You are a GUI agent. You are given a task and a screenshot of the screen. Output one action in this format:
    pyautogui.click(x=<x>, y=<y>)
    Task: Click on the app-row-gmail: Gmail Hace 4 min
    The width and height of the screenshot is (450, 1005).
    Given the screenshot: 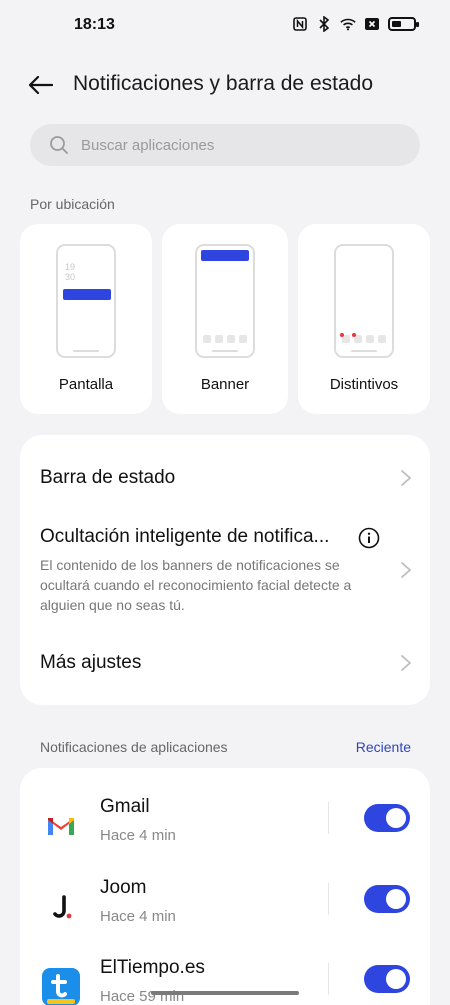 What is the action you would take?
    pyautogui.click(x=225, y=832)
    